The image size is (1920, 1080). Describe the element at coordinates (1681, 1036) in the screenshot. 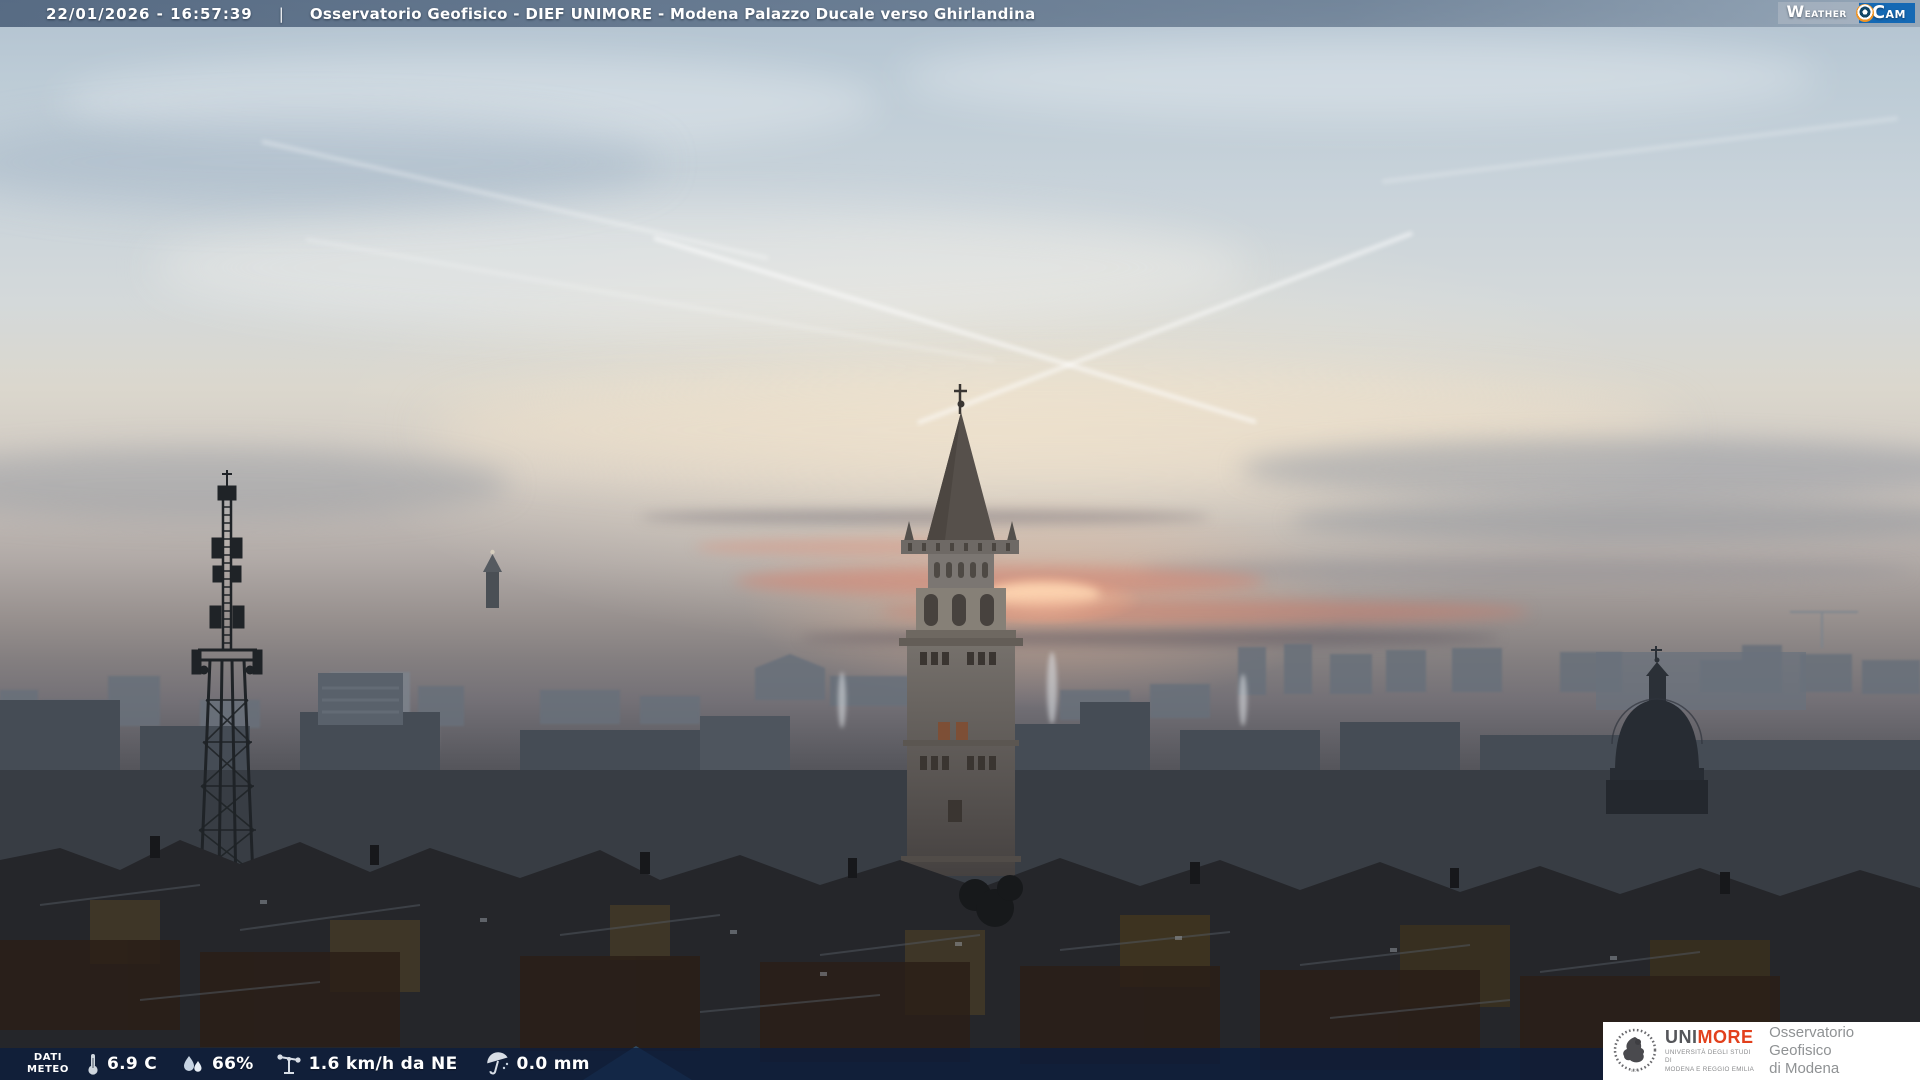

I see `unimore-uni: UNI` at that location.